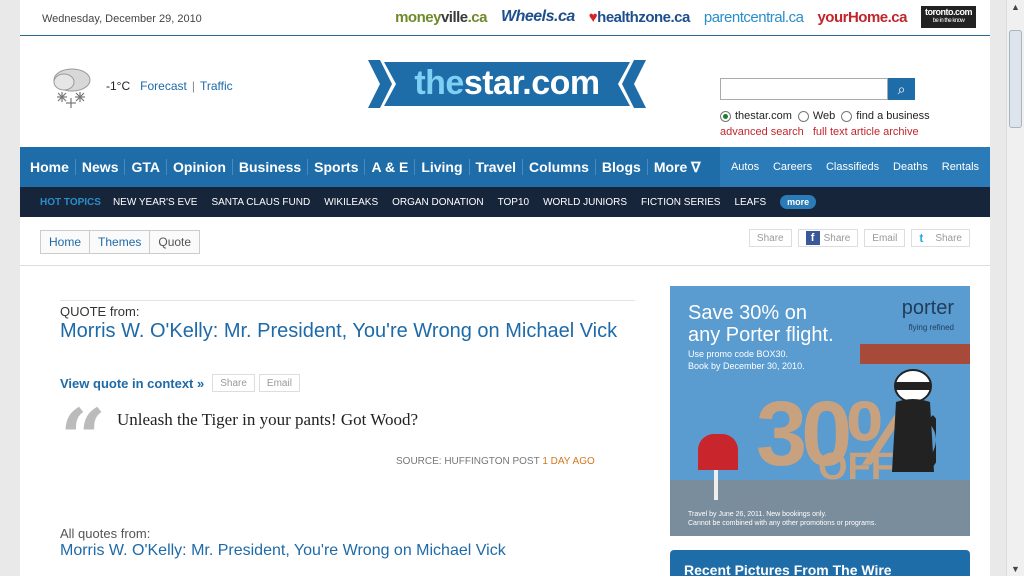  Describe the element at coordinates (347, 309) in the screenshot. I see `quote-from-label: QUOTE from:` at that location.